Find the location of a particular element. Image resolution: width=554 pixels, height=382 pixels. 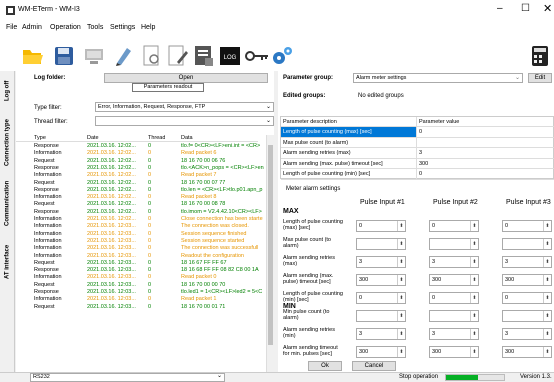

save-icon is located at coordinates (64, 56).